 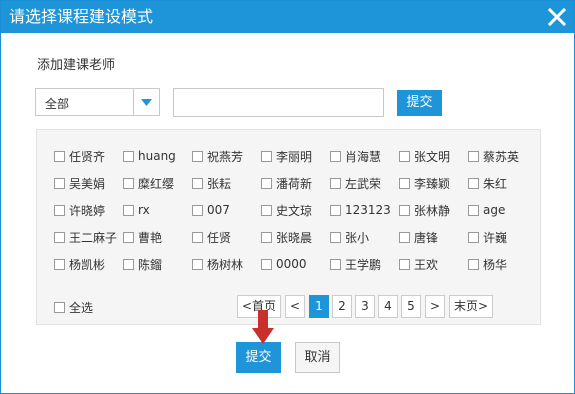 What do you see at coordinates (150, 237) in the screenshot?
I see `teacher-name: 曹艳` at bounding box center [150, 237].